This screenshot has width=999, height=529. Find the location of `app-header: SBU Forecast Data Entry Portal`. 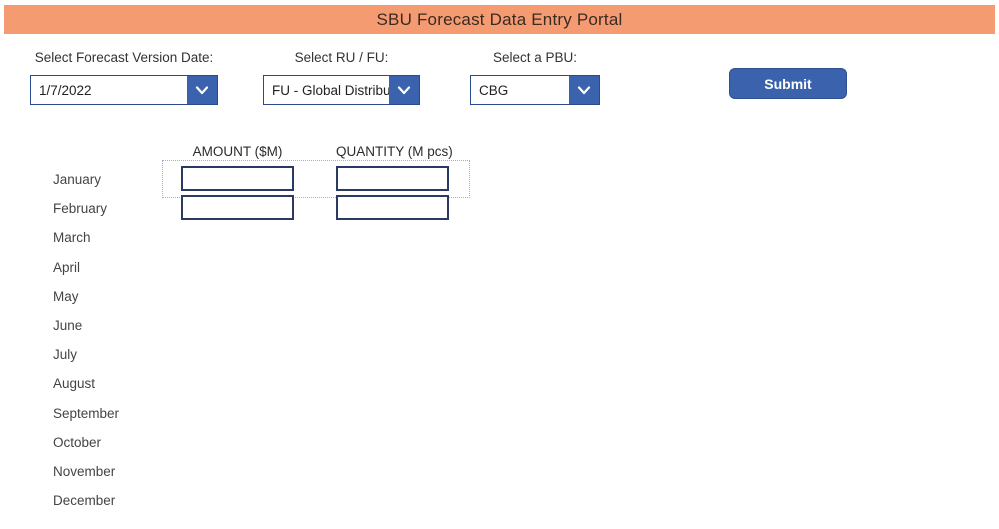

app-header: SBU Forecast Data Entry Portal is located at coordinates (499, 19).